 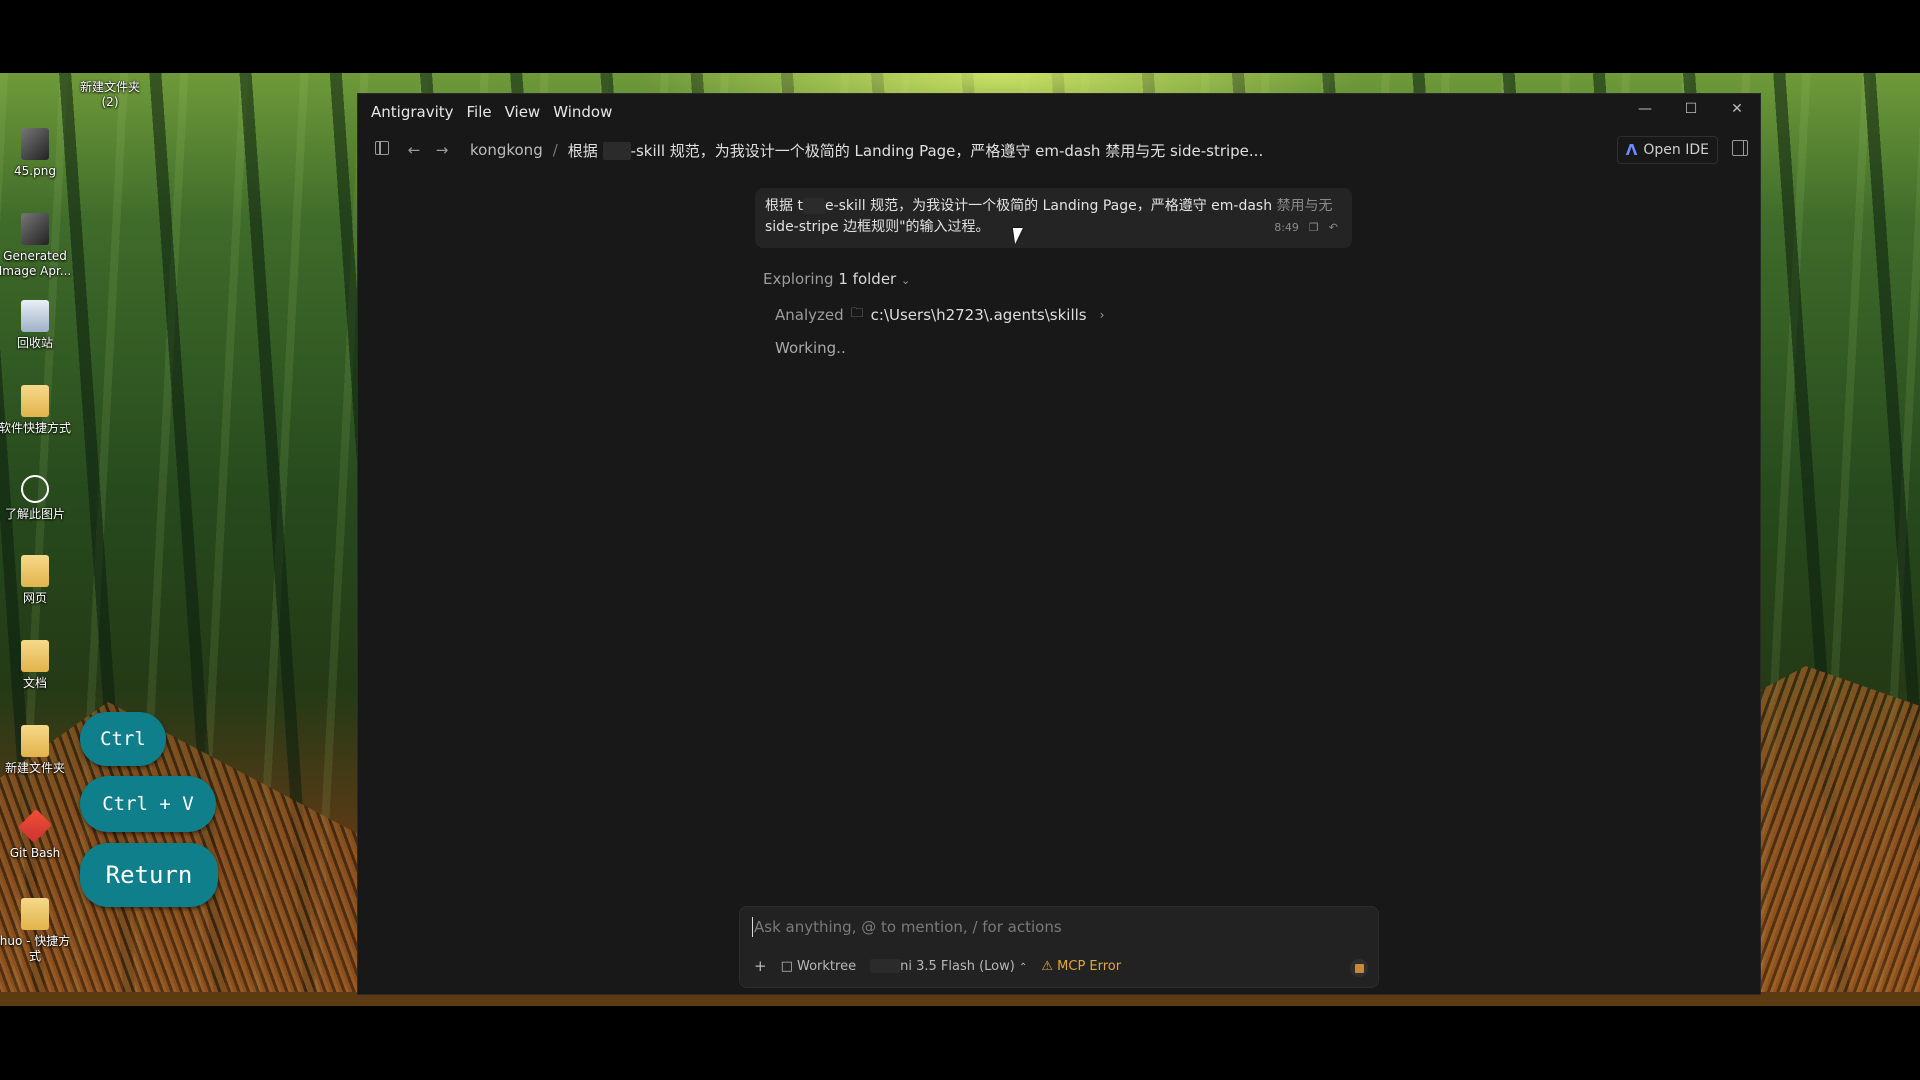 I want to click on user-message-line-2: side-stripe 边框规则"的输入过程。, so click(x=877, y=227).